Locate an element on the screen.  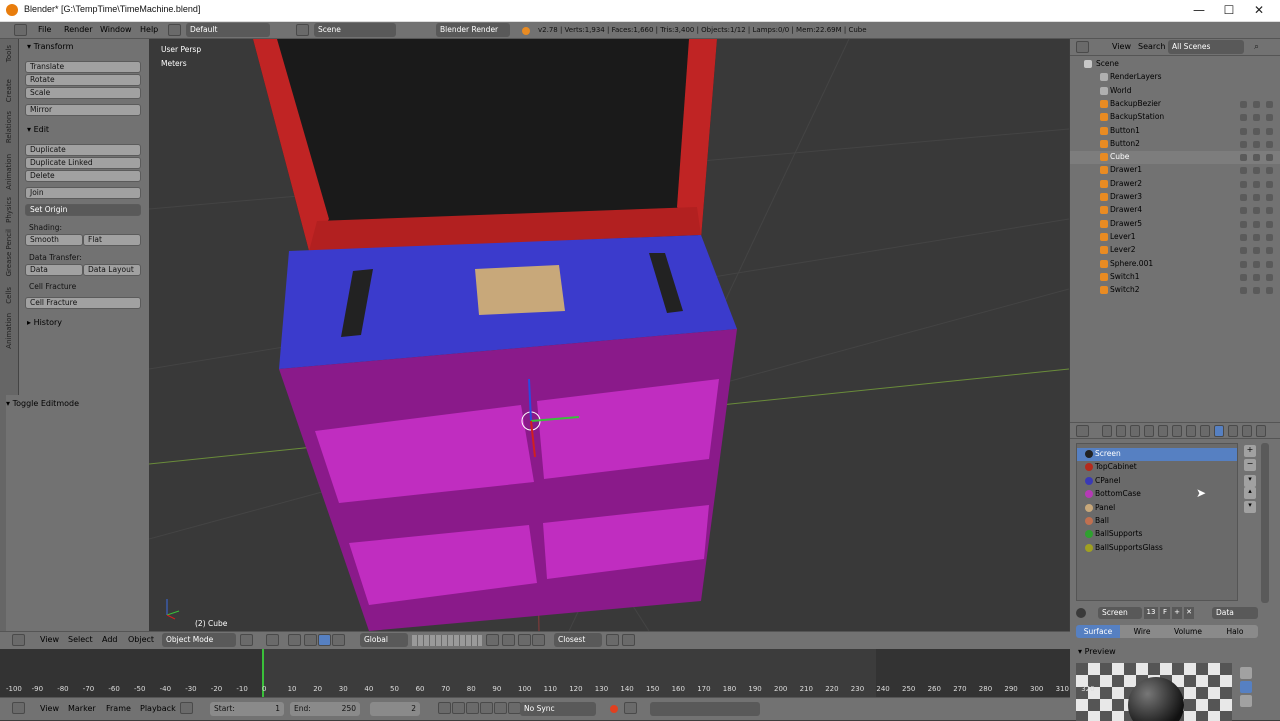
material-slot-row: Ball is located at coordinates (1157, 521).